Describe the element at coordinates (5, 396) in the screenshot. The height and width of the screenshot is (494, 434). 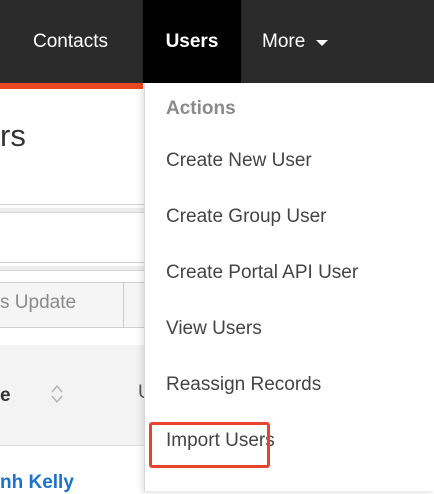
I see `column-header-name: e` at that location.